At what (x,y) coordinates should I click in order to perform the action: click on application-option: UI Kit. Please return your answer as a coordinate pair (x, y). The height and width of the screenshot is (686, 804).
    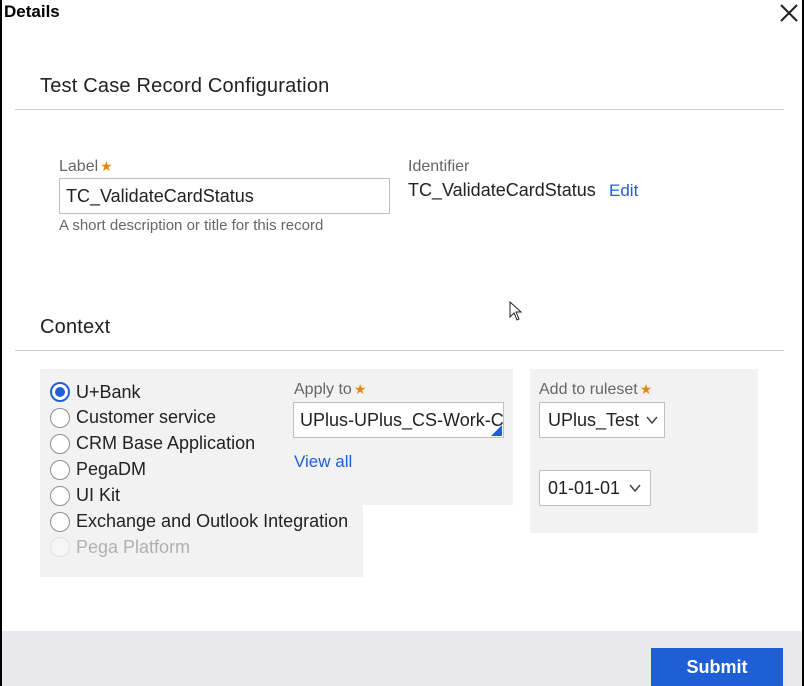
    Looking at the image, I should click on (85, 496).